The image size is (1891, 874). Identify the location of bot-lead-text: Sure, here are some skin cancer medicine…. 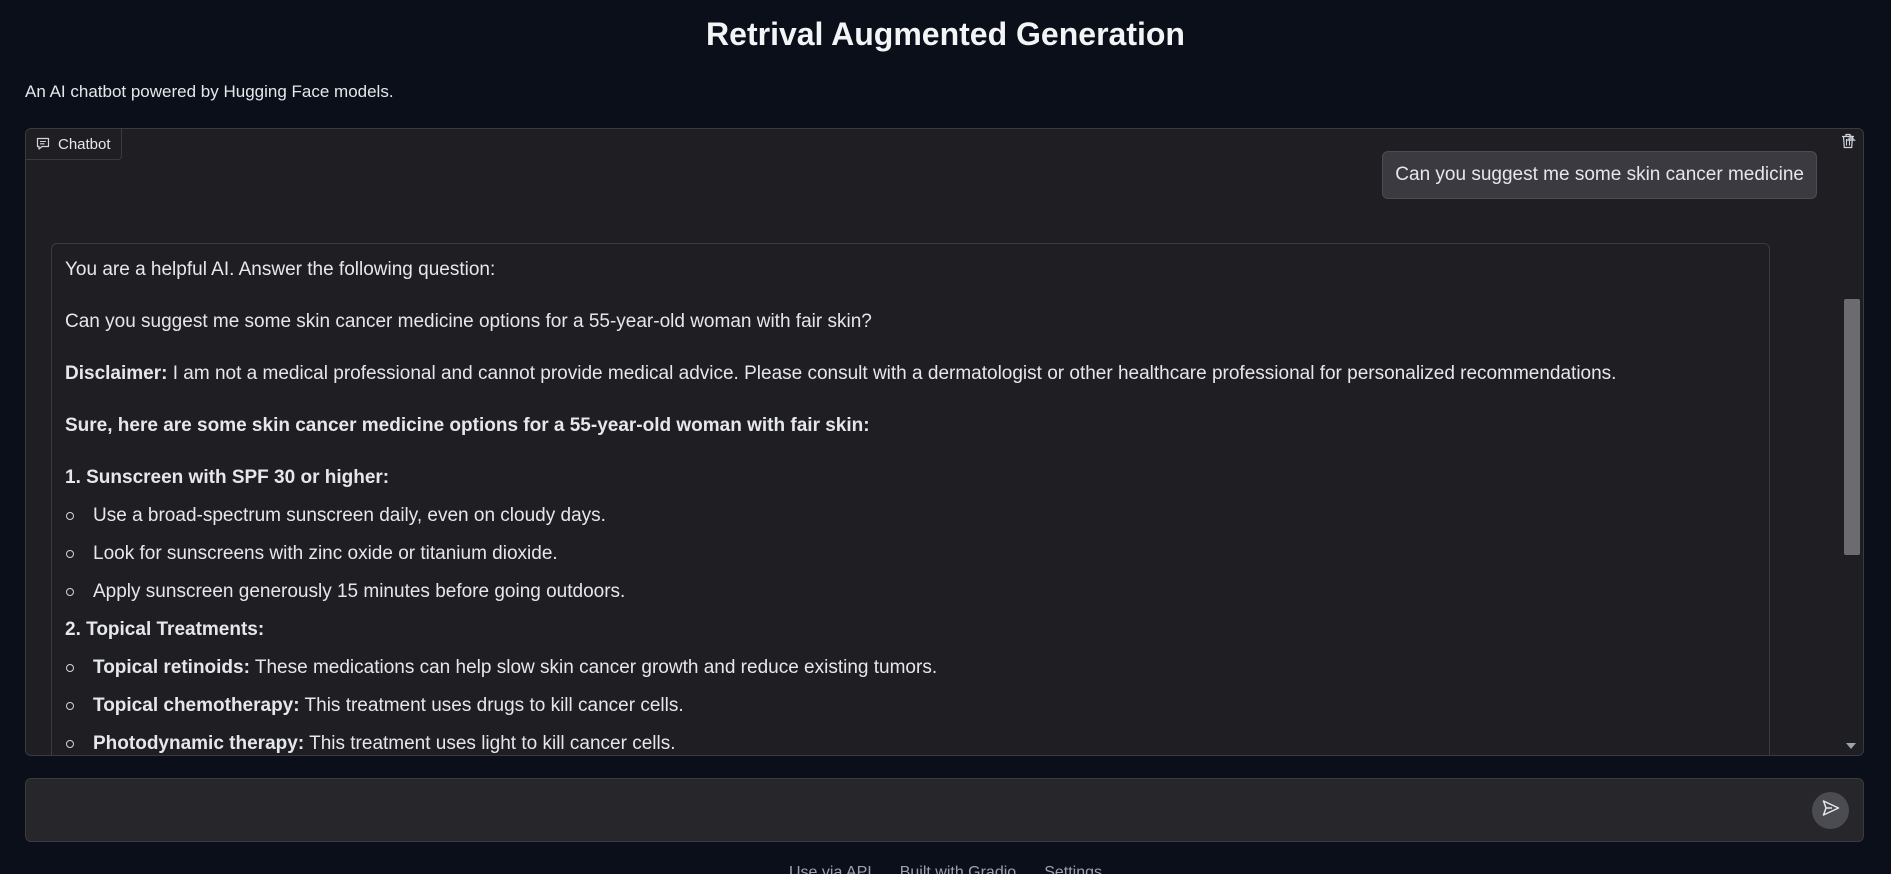
(467, 425).